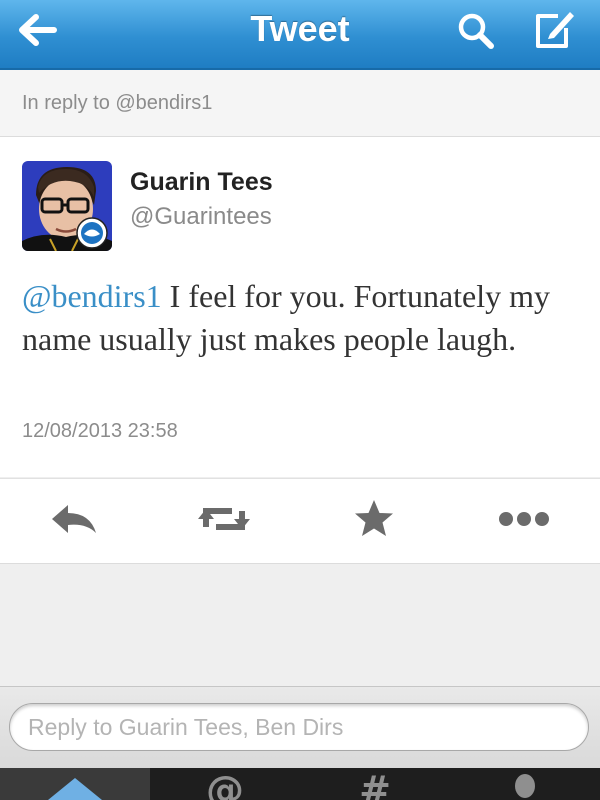 The width and height of the screenshot is (600, 800). I want to click on tab-discover: #, so click(375, 784).